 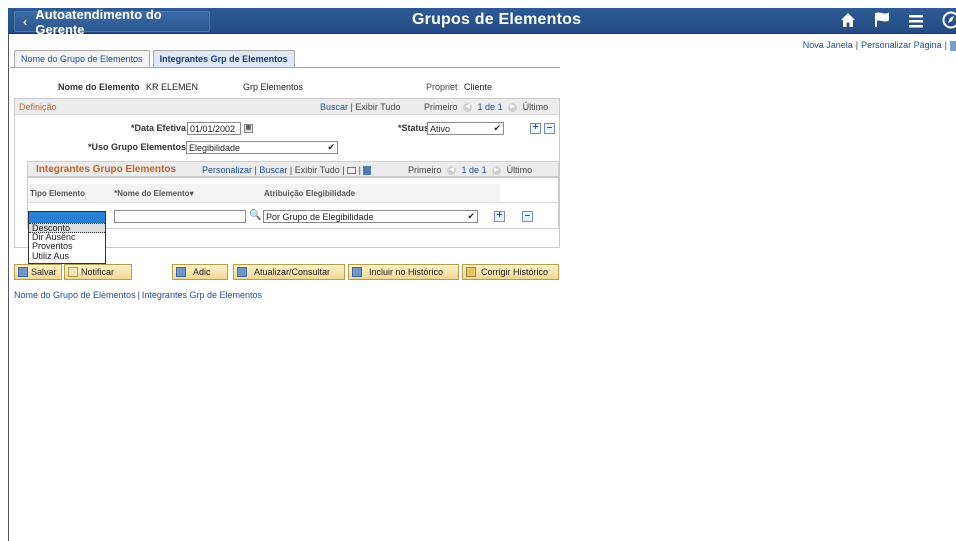 What do you see at coordinates (471, 272) in the screenshot?
I see `correct-history-icon` at bounding box center [471, 272].